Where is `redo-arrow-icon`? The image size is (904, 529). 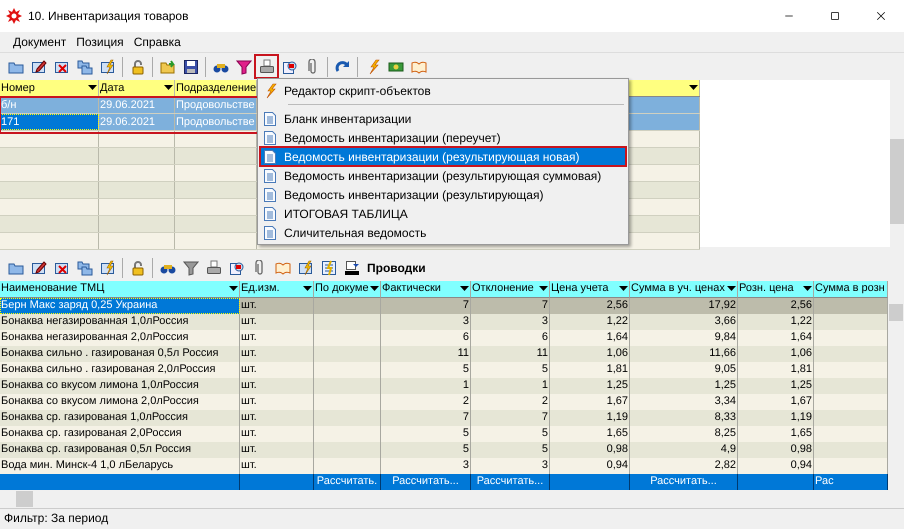 redo-arrow-icon is located at coordinates (342, 66).